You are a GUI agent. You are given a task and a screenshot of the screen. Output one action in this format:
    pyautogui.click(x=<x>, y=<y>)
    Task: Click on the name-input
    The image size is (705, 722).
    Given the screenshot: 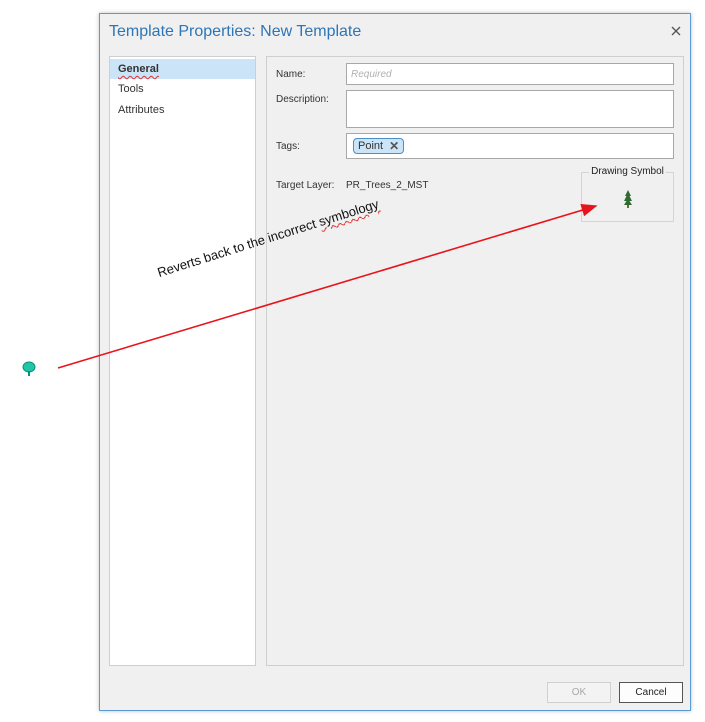 What is the action you would take?
    pyautogui.click(x=510, y=74)
    